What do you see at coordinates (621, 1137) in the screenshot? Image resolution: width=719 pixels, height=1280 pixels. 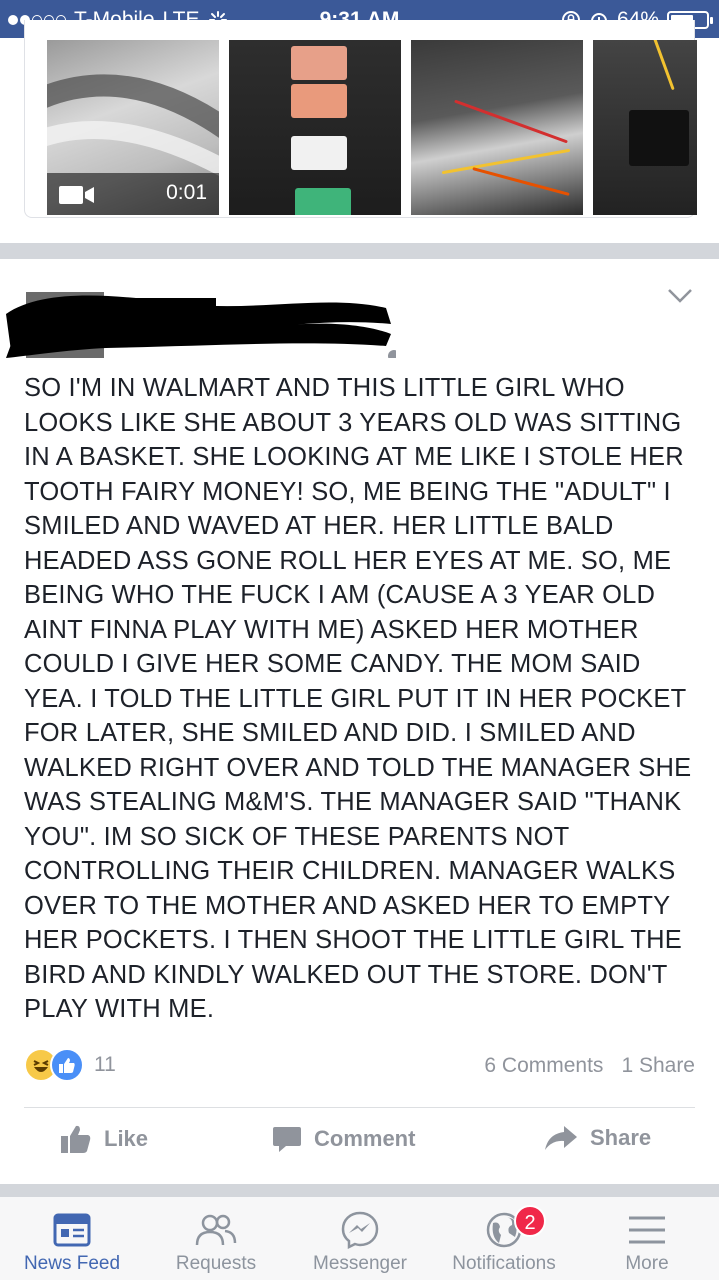 I see `share-label: Share` at bounding box center [621, 1137].